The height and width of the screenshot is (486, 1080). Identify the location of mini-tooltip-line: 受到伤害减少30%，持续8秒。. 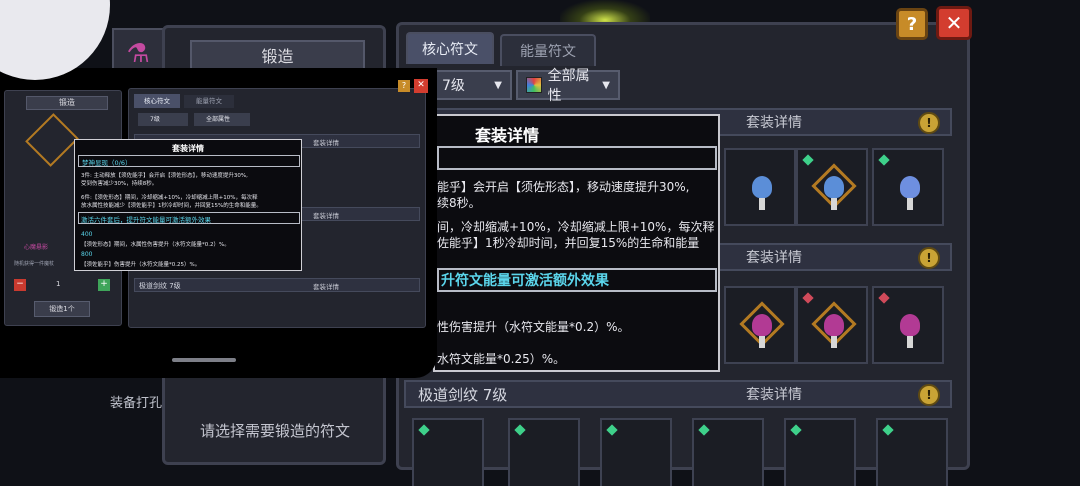
(119, 184).